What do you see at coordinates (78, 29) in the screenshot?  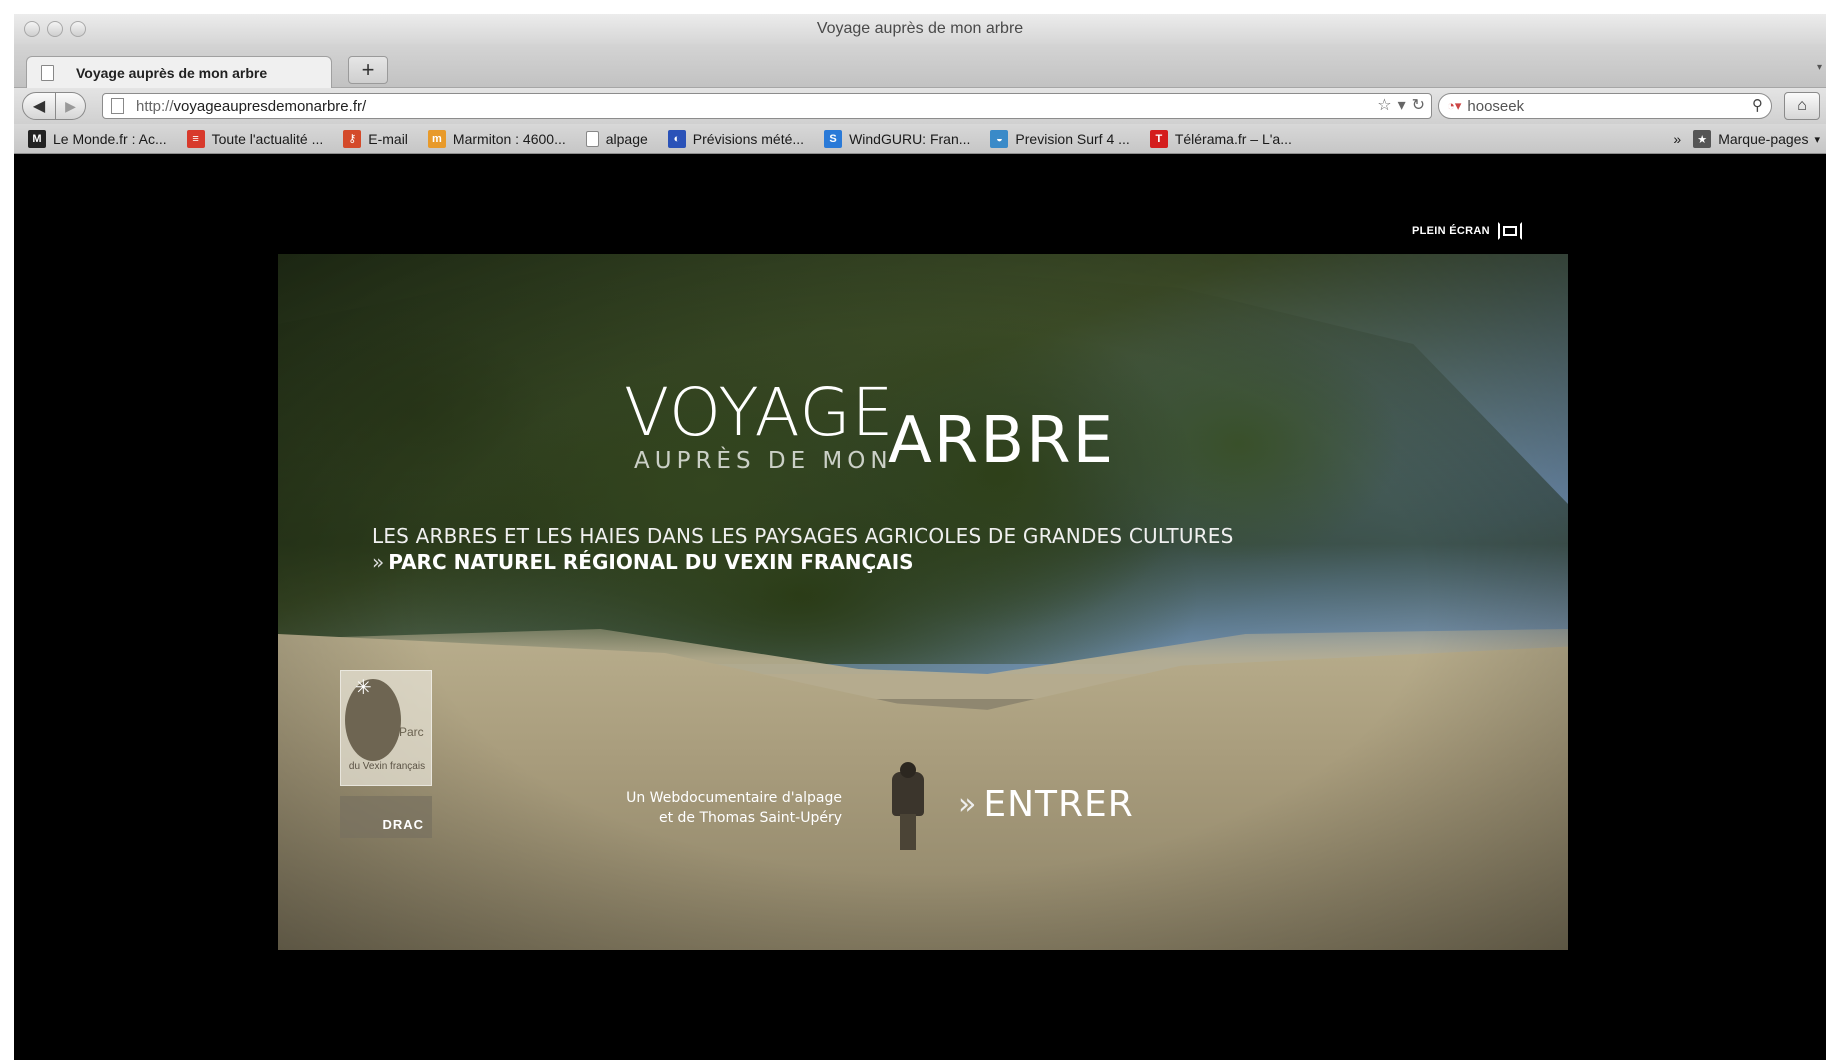 I see `zoom-window-button` at bounding box center [78, 29].